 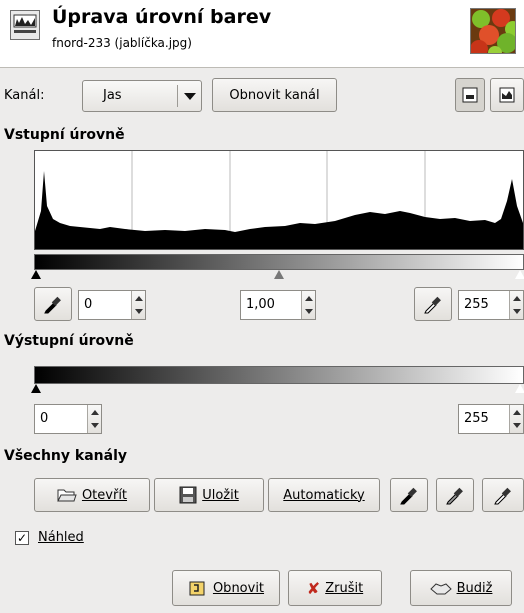 What do you see at coordinates (519, 388) in the screenshot?
I see `output-white-handle` at bounding box center [519, 388].